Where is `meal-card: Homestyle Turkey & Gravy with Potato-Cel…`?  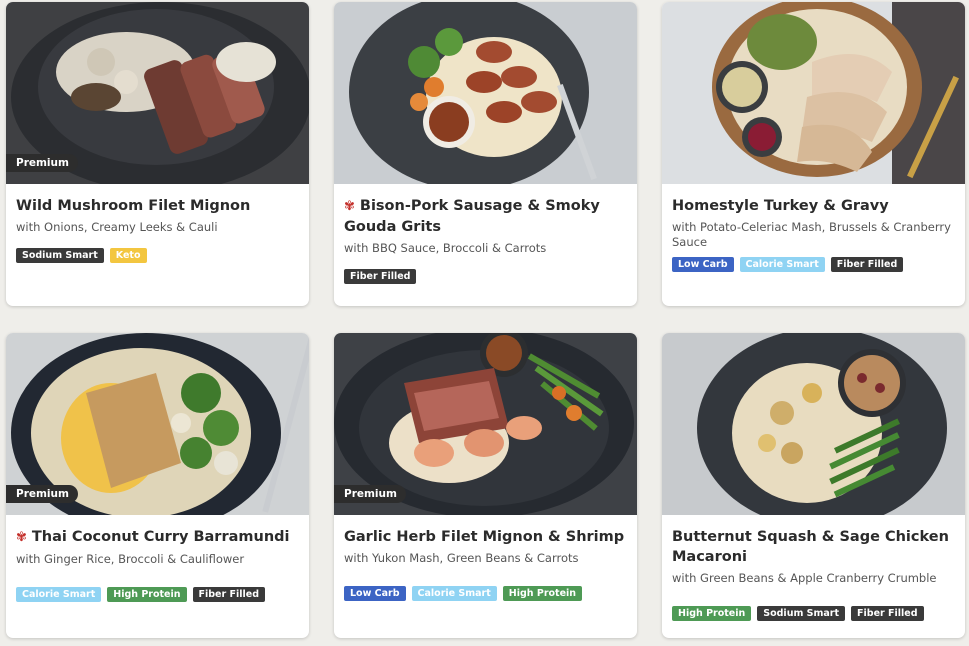
meal-card: Homestyle Turkey & Gravy with Potato-Cel… is located at coordinates (813, 154).